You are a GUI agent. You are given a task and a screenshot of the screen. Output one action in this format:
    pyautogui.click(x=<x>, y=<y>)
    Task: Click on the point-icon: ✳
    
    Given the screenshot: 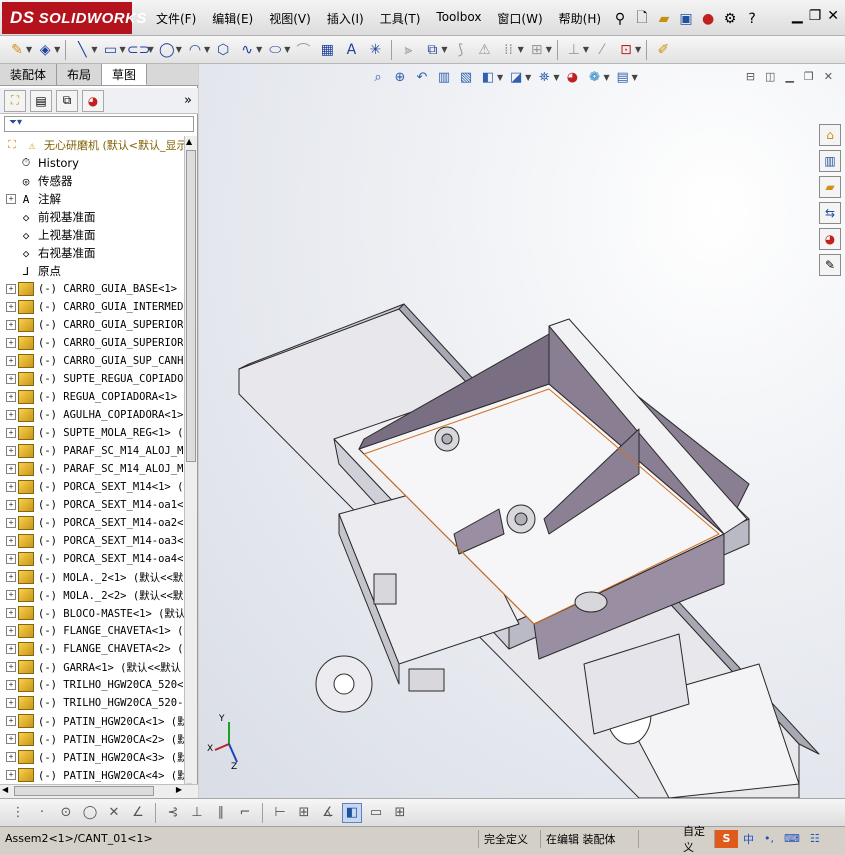 What is the action you would take?
    pyautogui.click(x=375, y=50)
    